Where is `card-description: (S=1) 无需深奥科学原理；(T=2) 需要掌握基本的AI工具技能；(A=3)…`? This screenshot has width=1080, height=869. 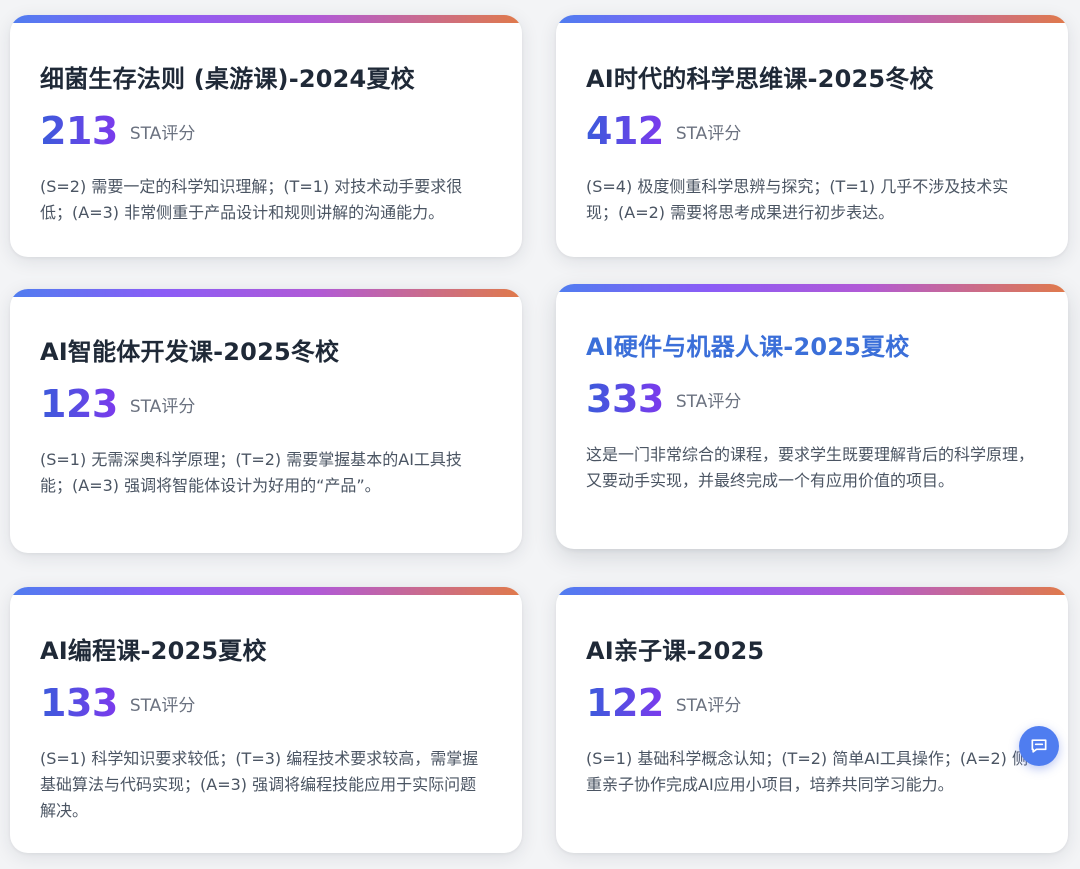
card-description: (S=1) 无需深奥科学原理；(T=2) 需要掌握基本的AI工具技能；(A=3)… is located at coordinates (251, 472).